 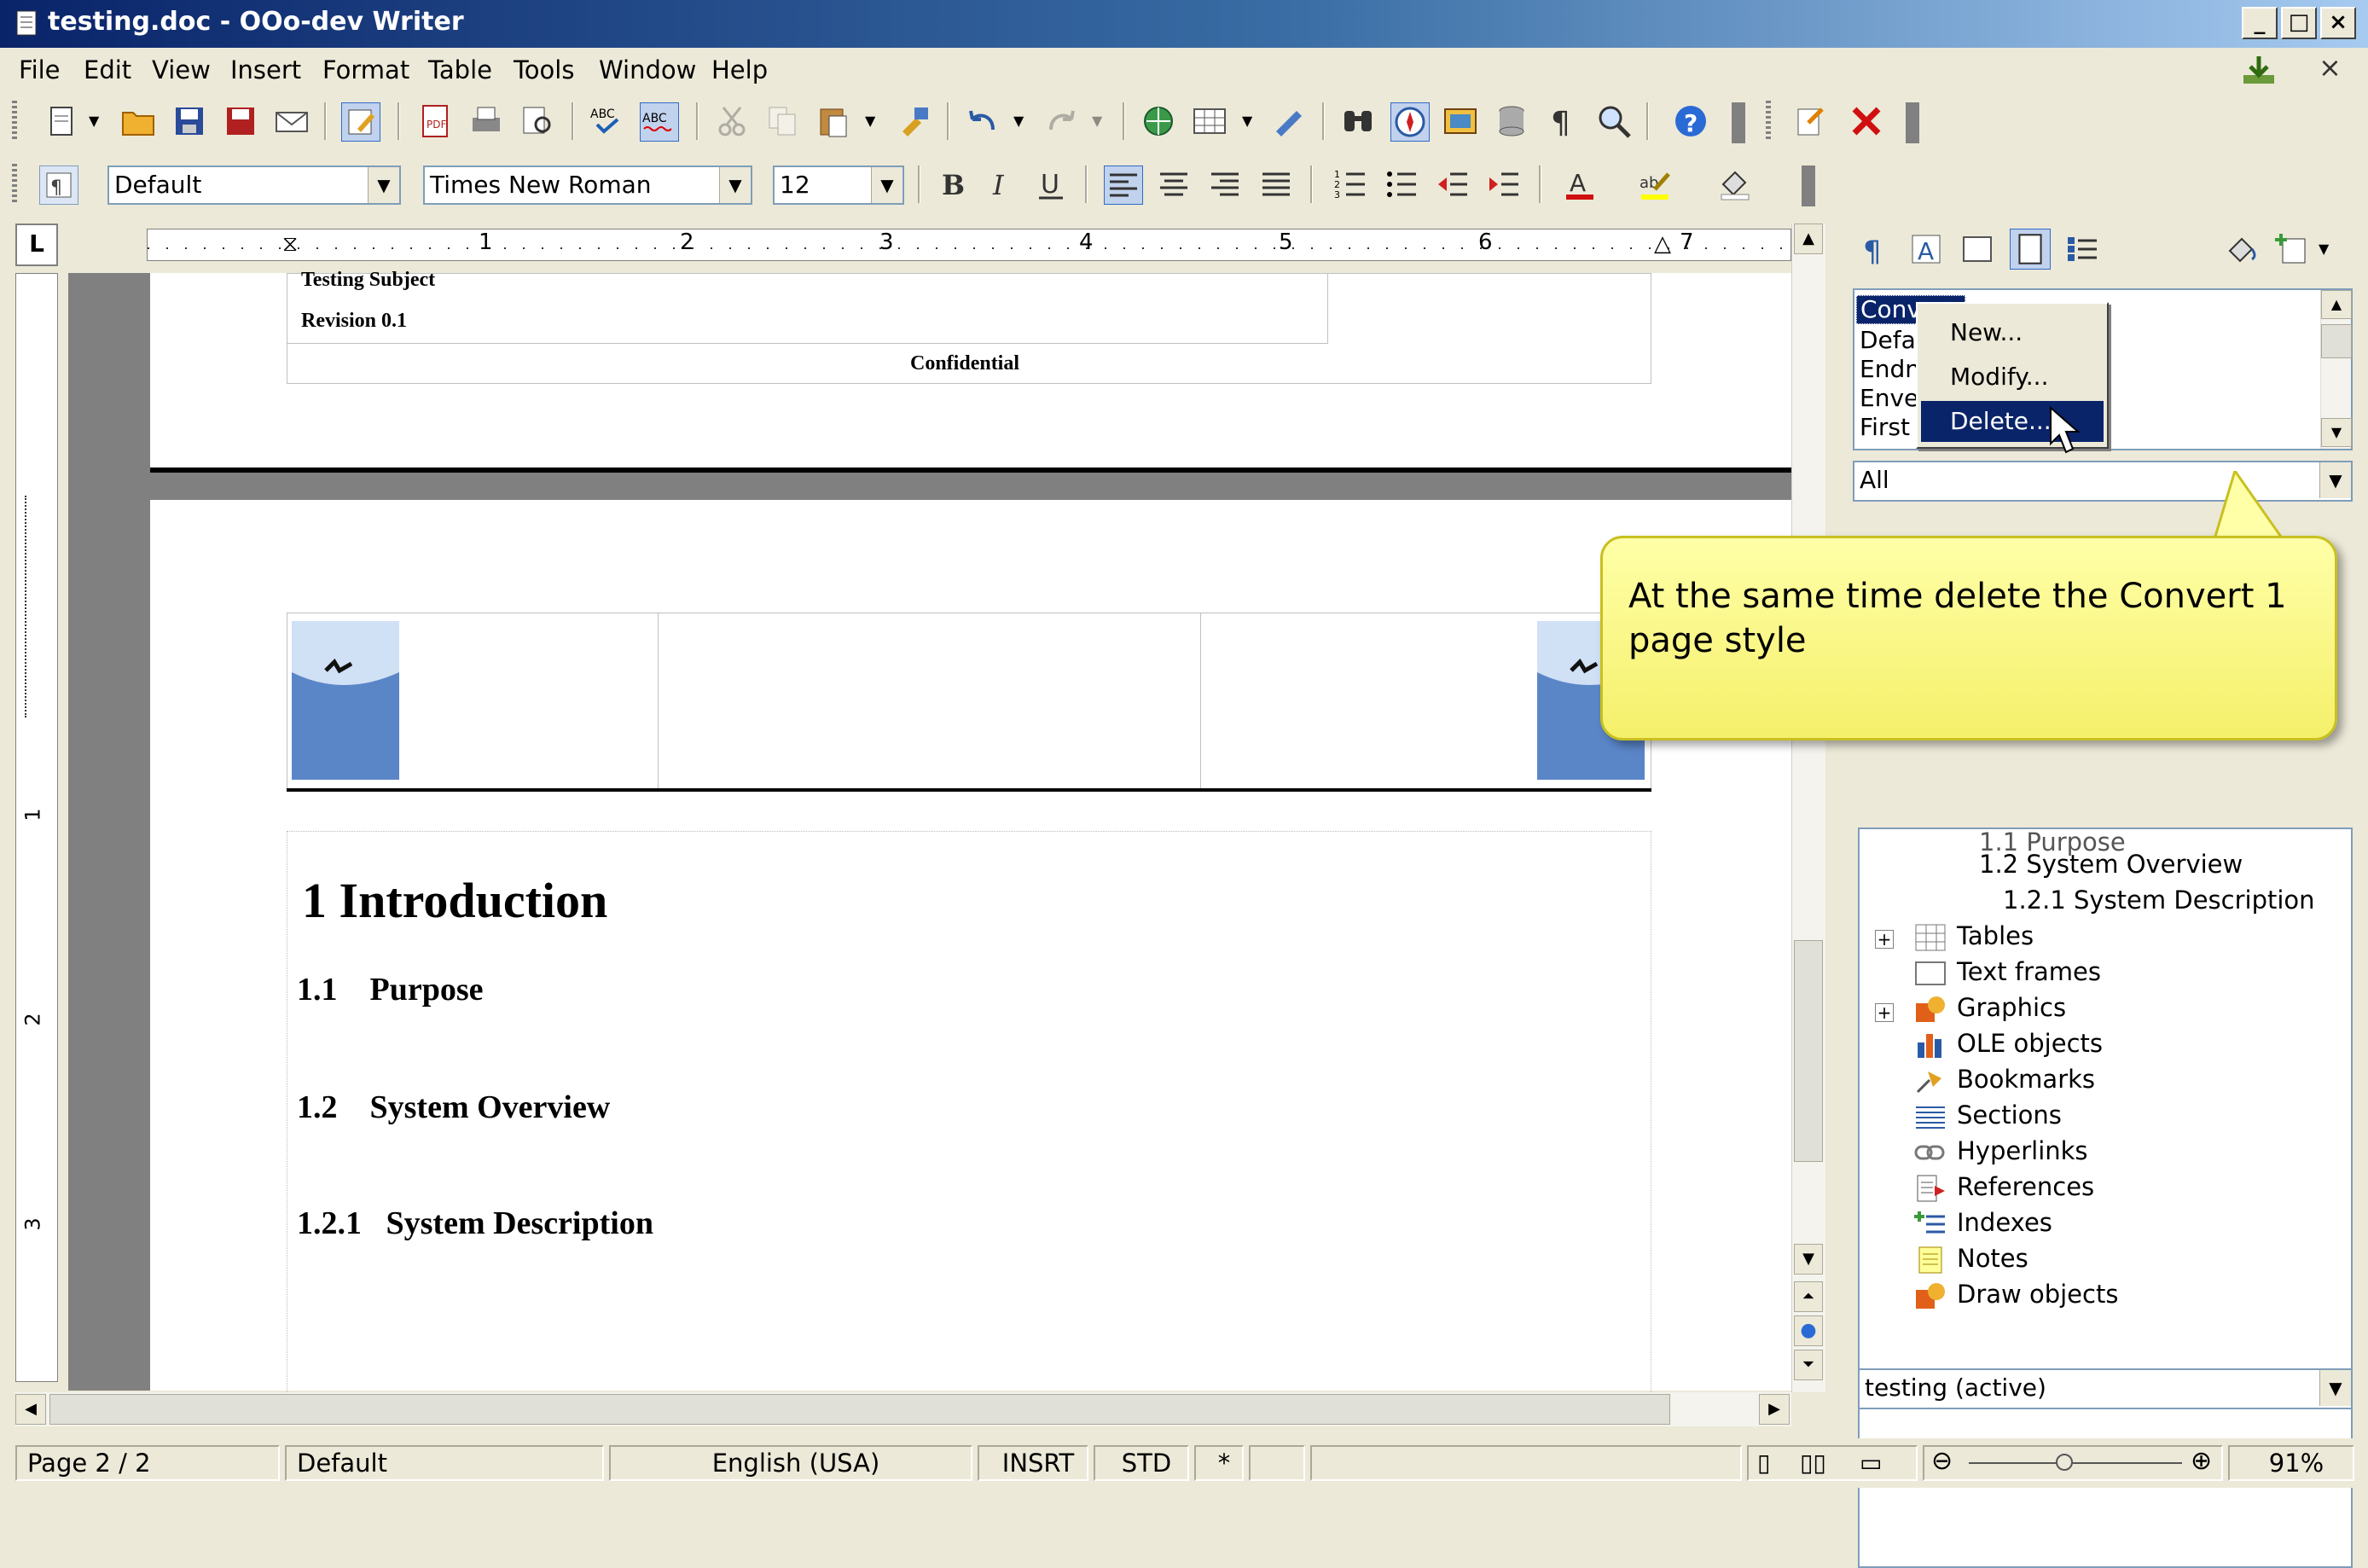 I want to click on print-preview-icon, so click(x=537, y=121).